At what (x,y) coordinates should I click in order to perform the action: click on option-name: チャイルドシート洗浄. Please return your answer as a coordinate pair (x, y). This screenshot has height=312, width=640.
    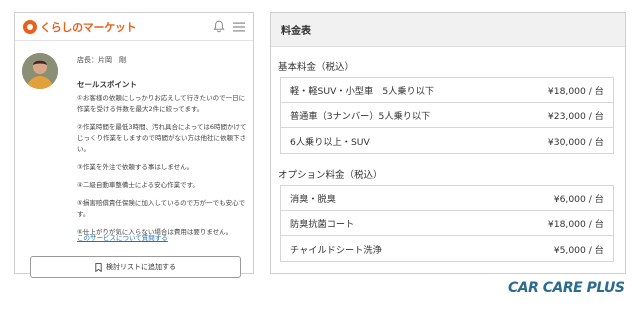
    Looking at the image, I should click on (336, 250).